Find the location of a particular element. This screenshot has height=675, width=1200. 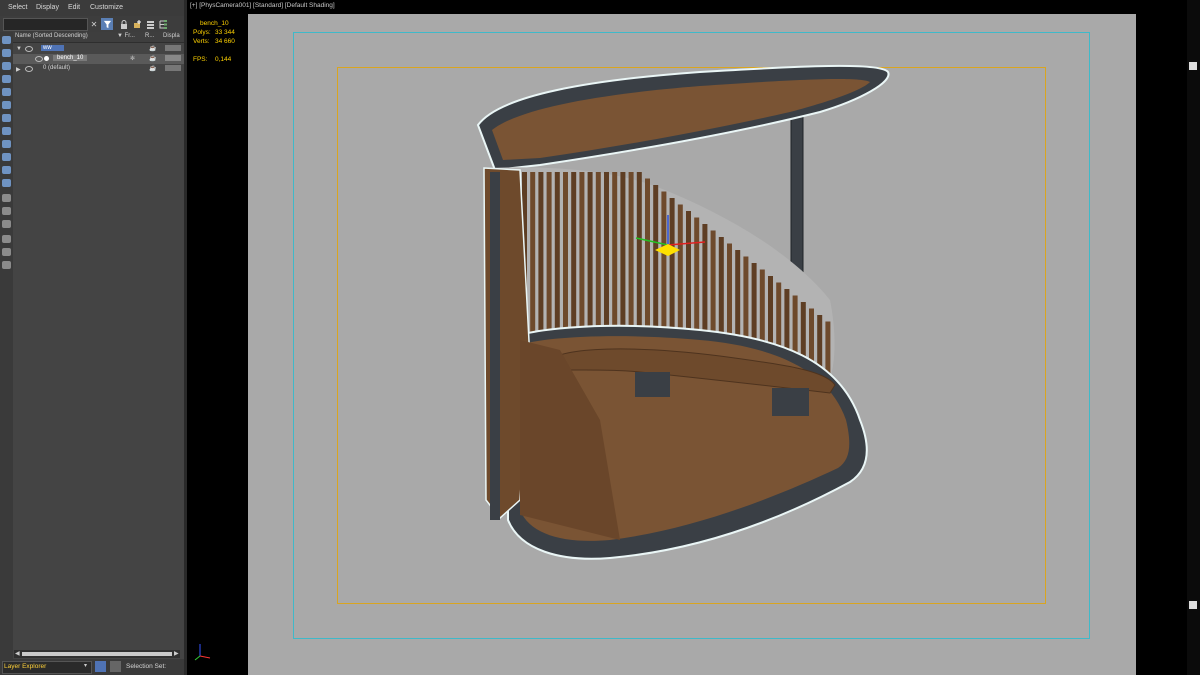

xref-filter-icon is located at coordinates (6, 131).